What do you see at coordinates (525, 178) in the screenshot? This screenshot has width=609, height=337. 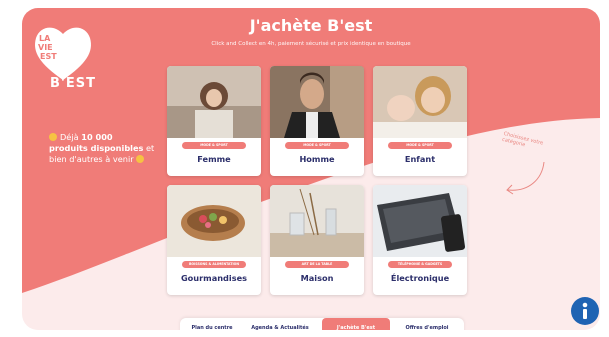 I see `curved-arrow-icon` at bounding box center [525, 178].